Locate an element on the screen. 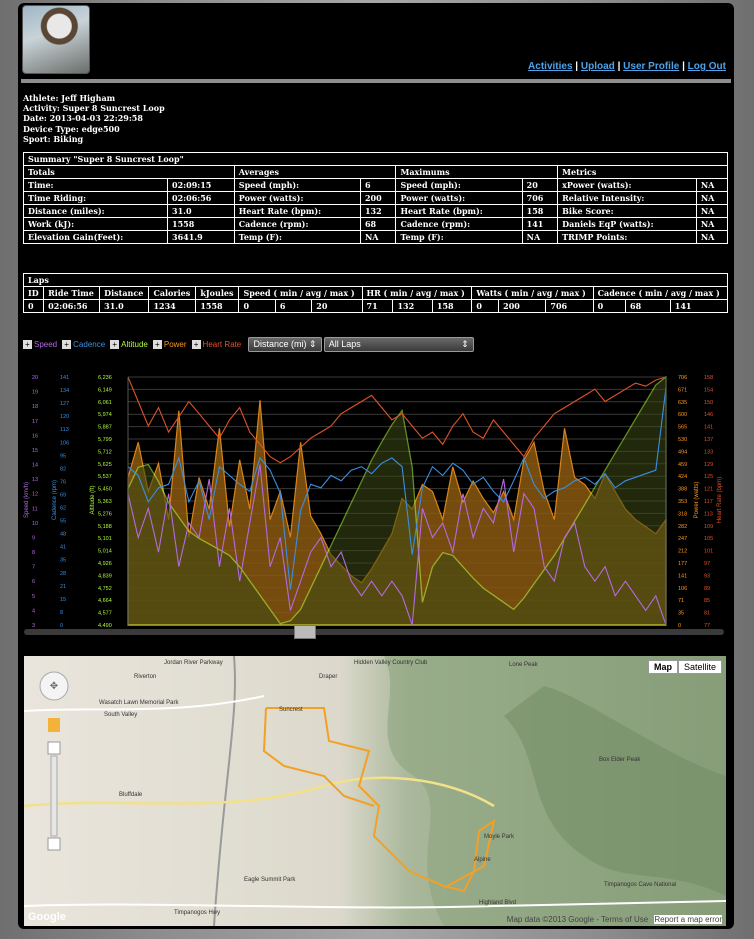 Image resolution: width=754 pixels, height=939 pixels. zoom-out-button is located at coordinates (54, 844).